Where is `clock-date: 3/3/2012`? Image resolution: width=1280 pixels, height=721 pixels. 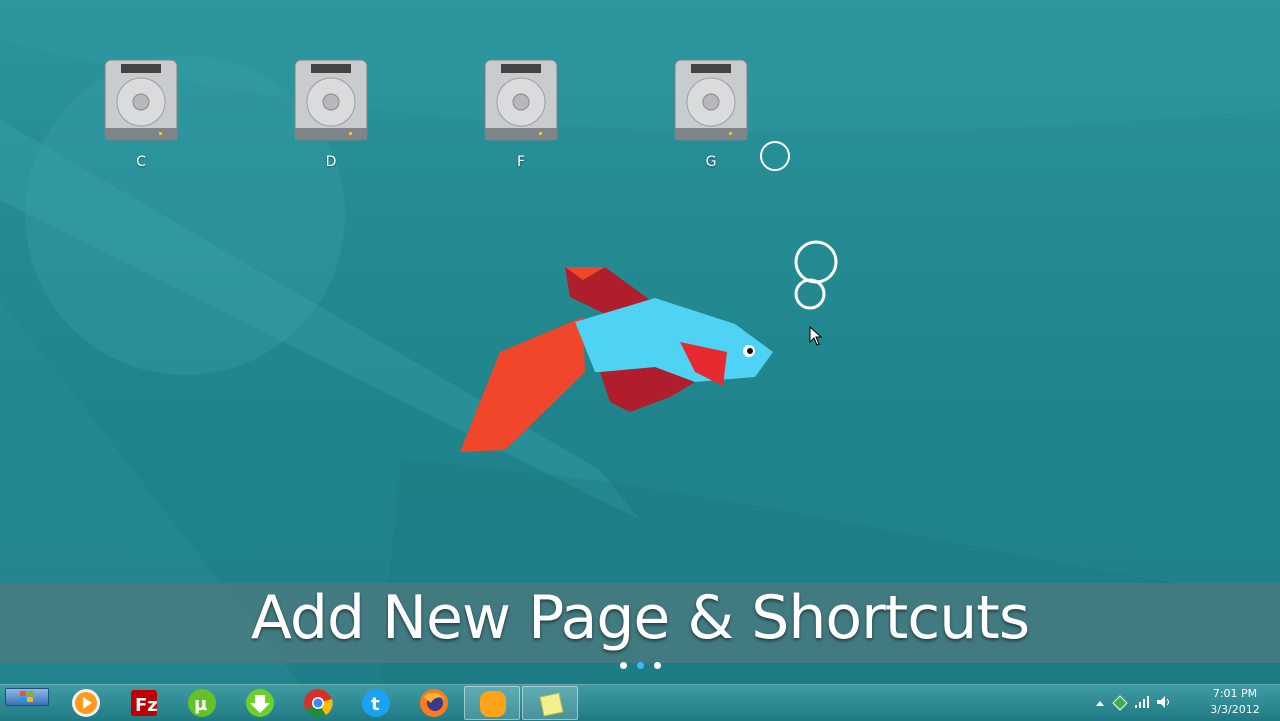
clock-date: 3/3/2012 is located at coordinates (1235, 709).